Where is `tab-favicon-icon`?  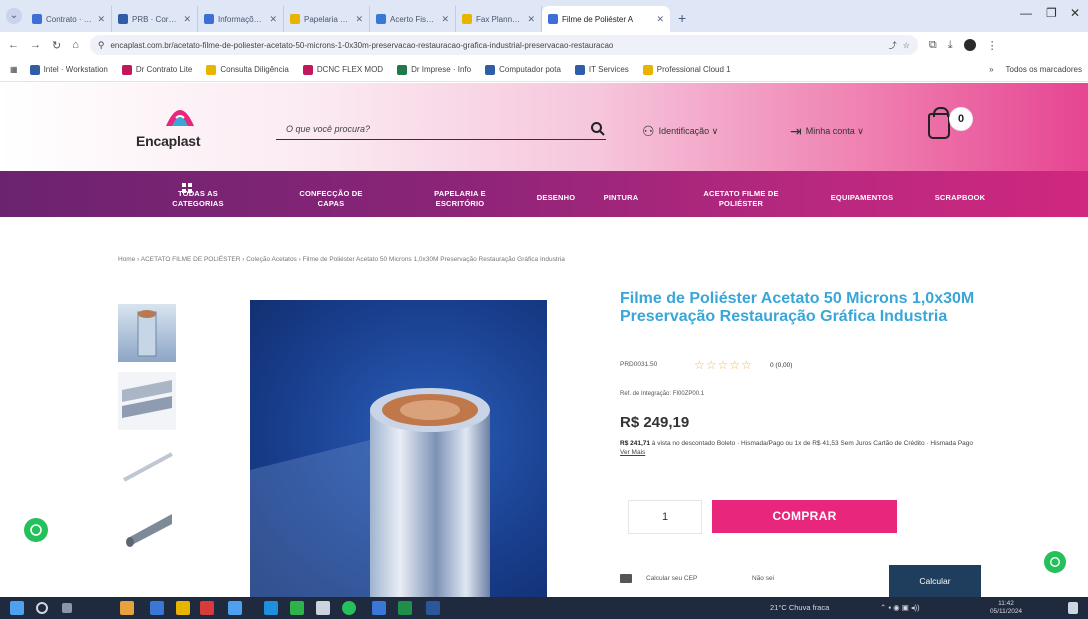
tab-favicon-icon is located at coordinates (553, 19).